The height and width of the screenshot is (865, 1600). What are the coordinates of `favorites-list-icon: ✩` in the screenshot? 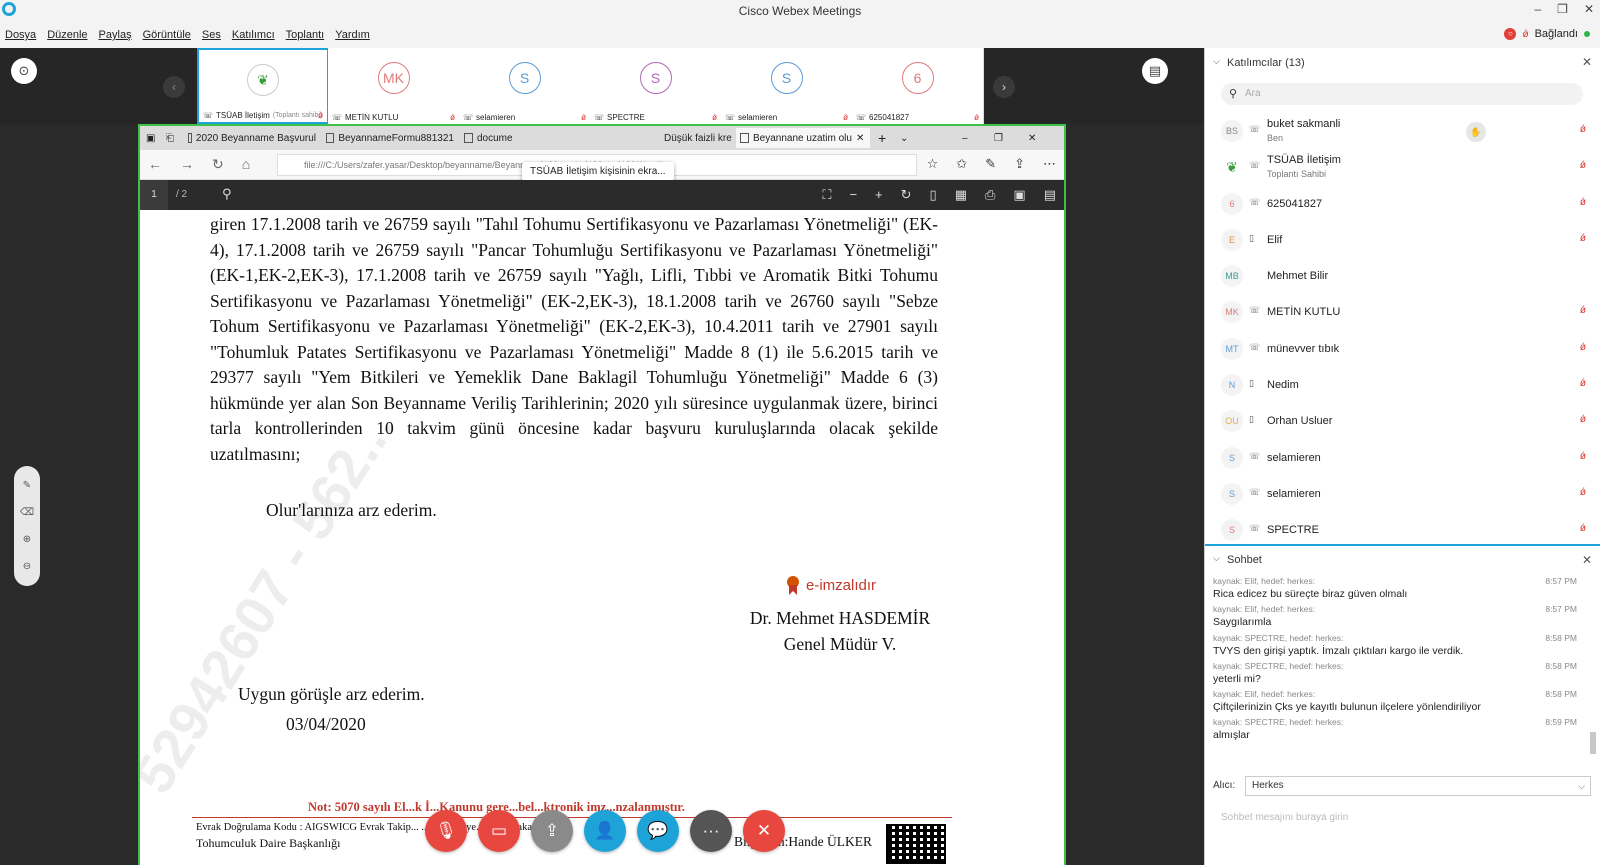 It's located at (961, 164).